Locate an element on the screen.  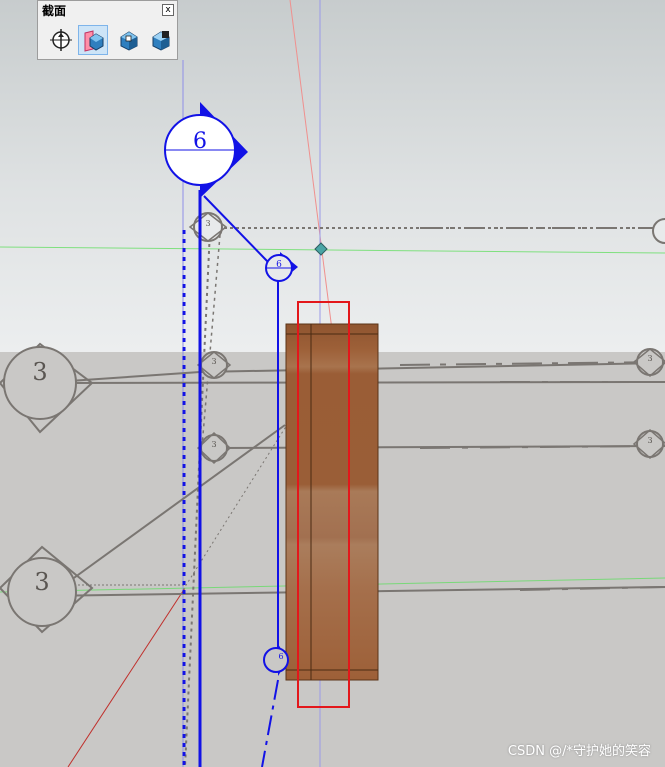
section-marker-3-large-bottom: 3 is located at coordinates (47, 589).